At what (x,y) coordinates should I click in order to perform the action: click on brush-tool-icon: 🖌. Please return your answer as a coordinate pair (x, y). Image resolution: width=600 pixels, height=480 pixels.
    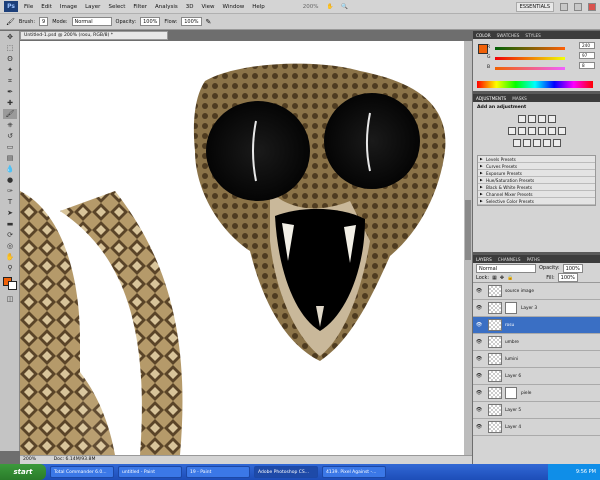
    Looking at the image, I should click on (10, 114).